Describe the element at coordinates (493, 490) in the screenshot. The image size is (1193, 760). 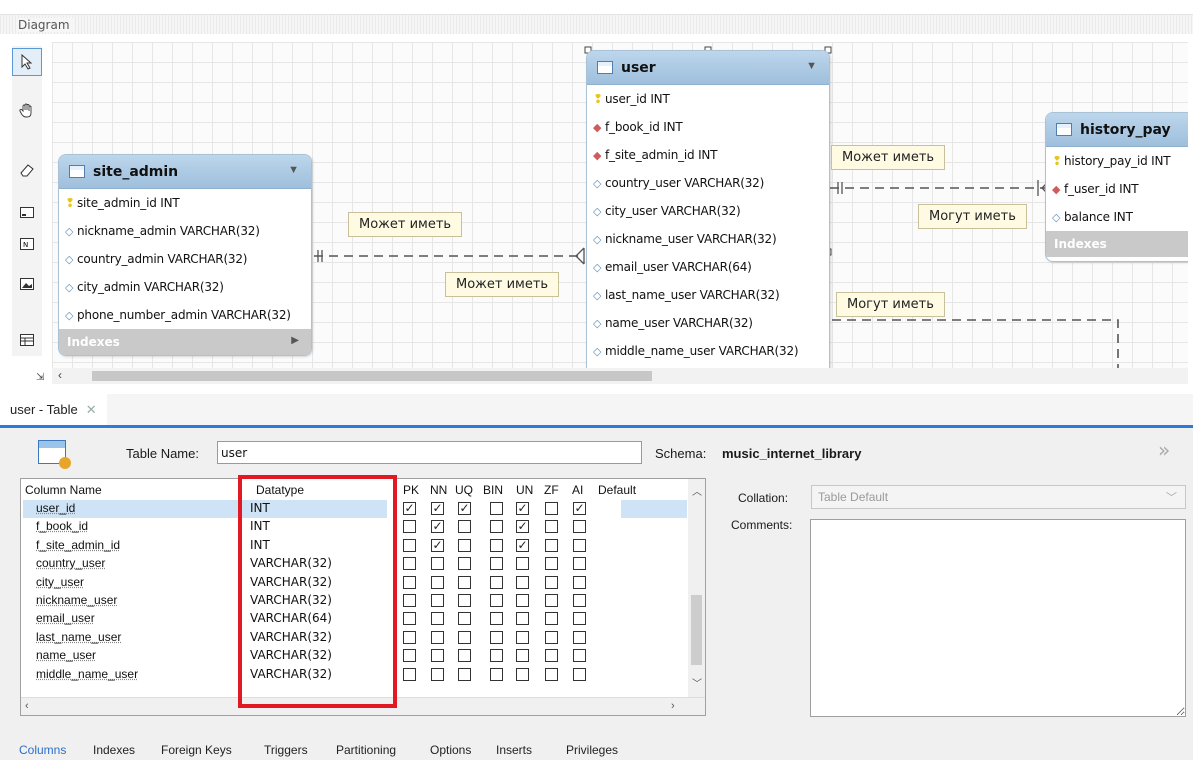
I see `column-header-bin: BIN` at that location.